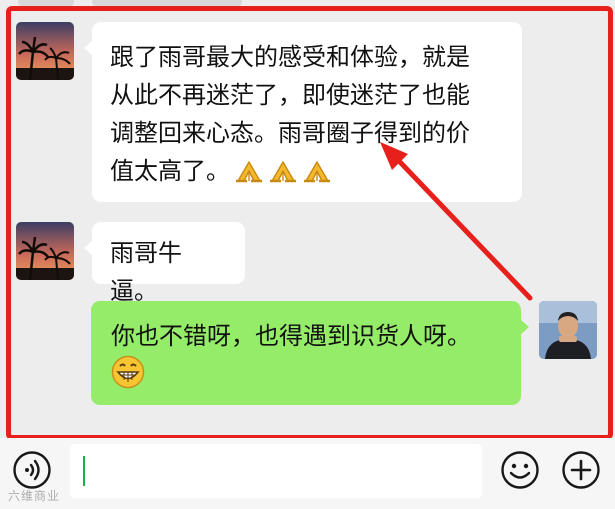 The width and height of the screenshot is (615, 509). I want to click on plus-icon, so click(581, 470).